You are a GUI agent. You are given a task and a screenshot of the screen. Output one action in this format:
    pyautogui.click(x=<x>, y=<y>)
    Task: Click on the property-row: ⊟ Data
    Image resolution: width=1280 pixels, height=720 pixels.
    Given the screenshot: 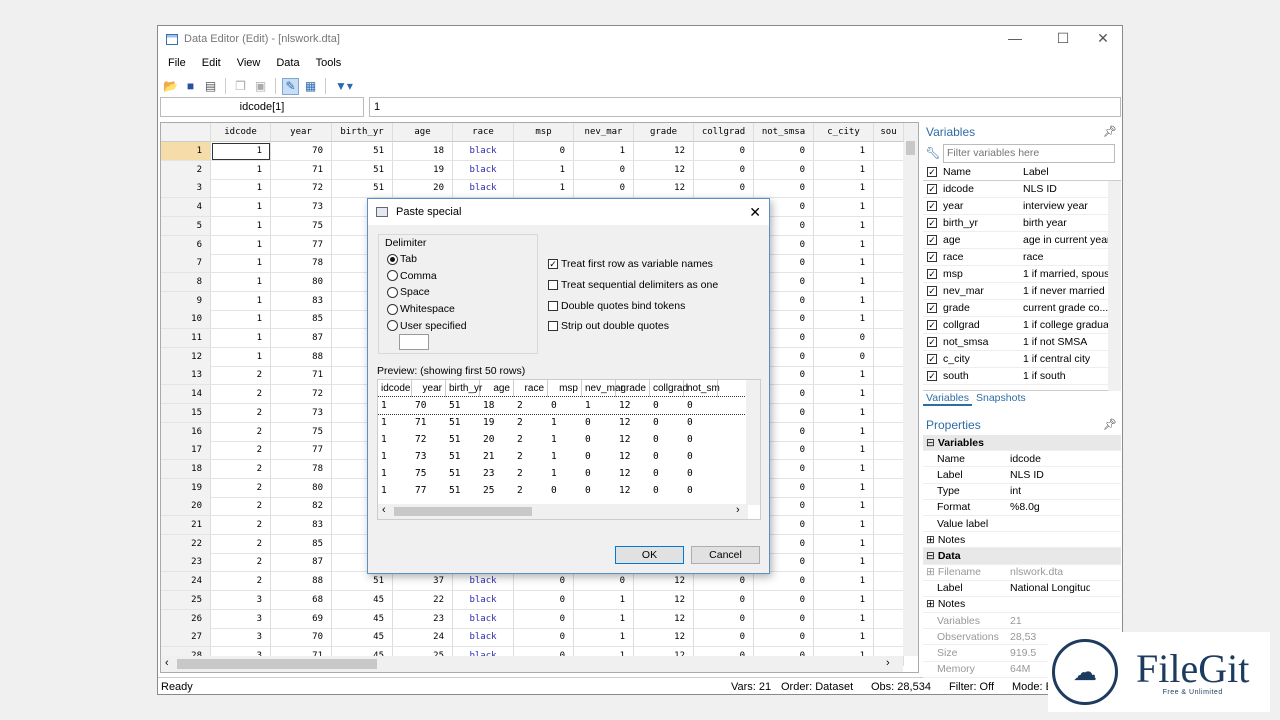 What is the action you would take?
    pyautogui.click(x=1022, y=556)
    